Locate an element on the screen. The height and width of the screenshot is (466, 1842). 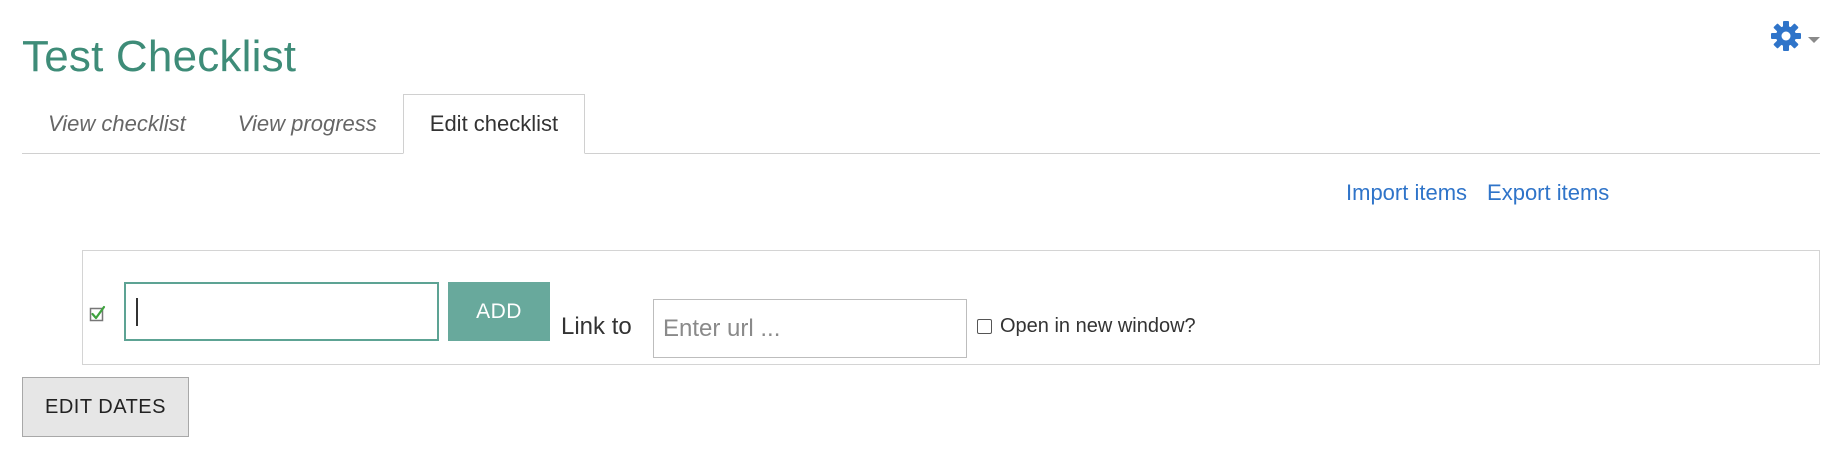
tab-view-progress: View progress is located at coordinates (307, 124).